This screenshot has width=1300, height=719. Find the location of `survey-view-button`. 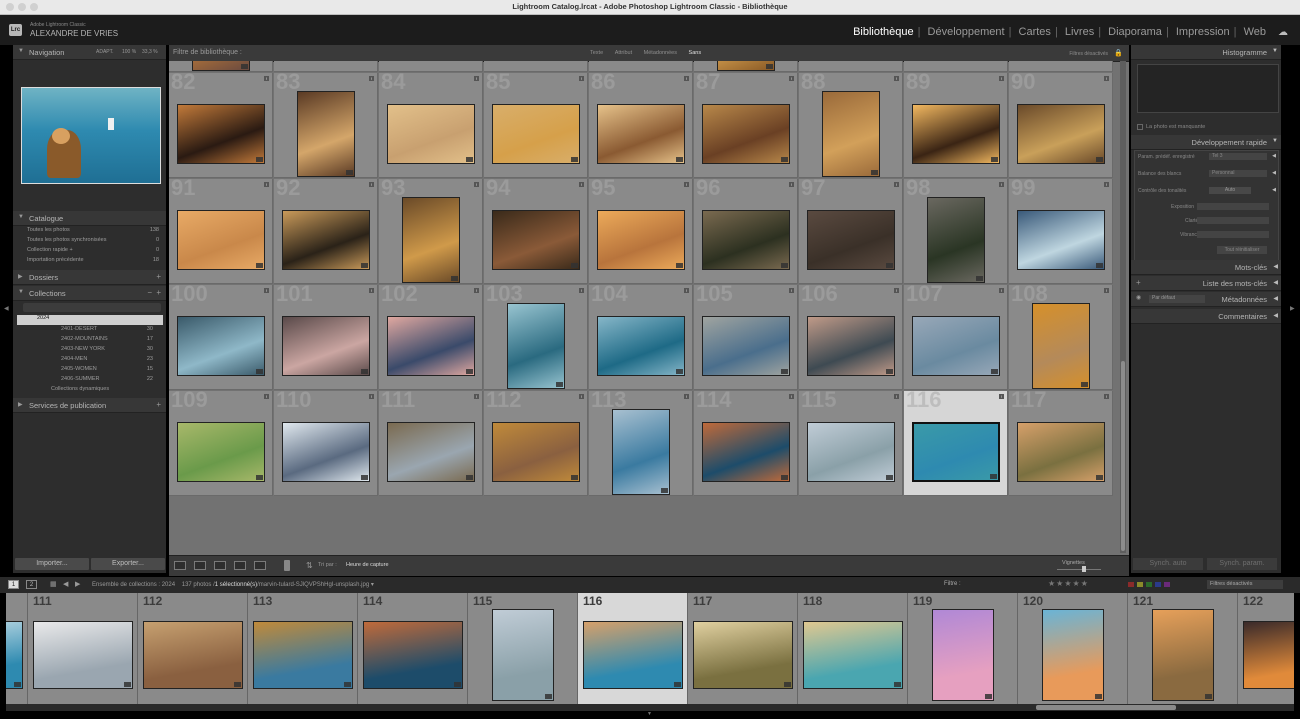

survey-view-button is located at coordinates (240, 565).